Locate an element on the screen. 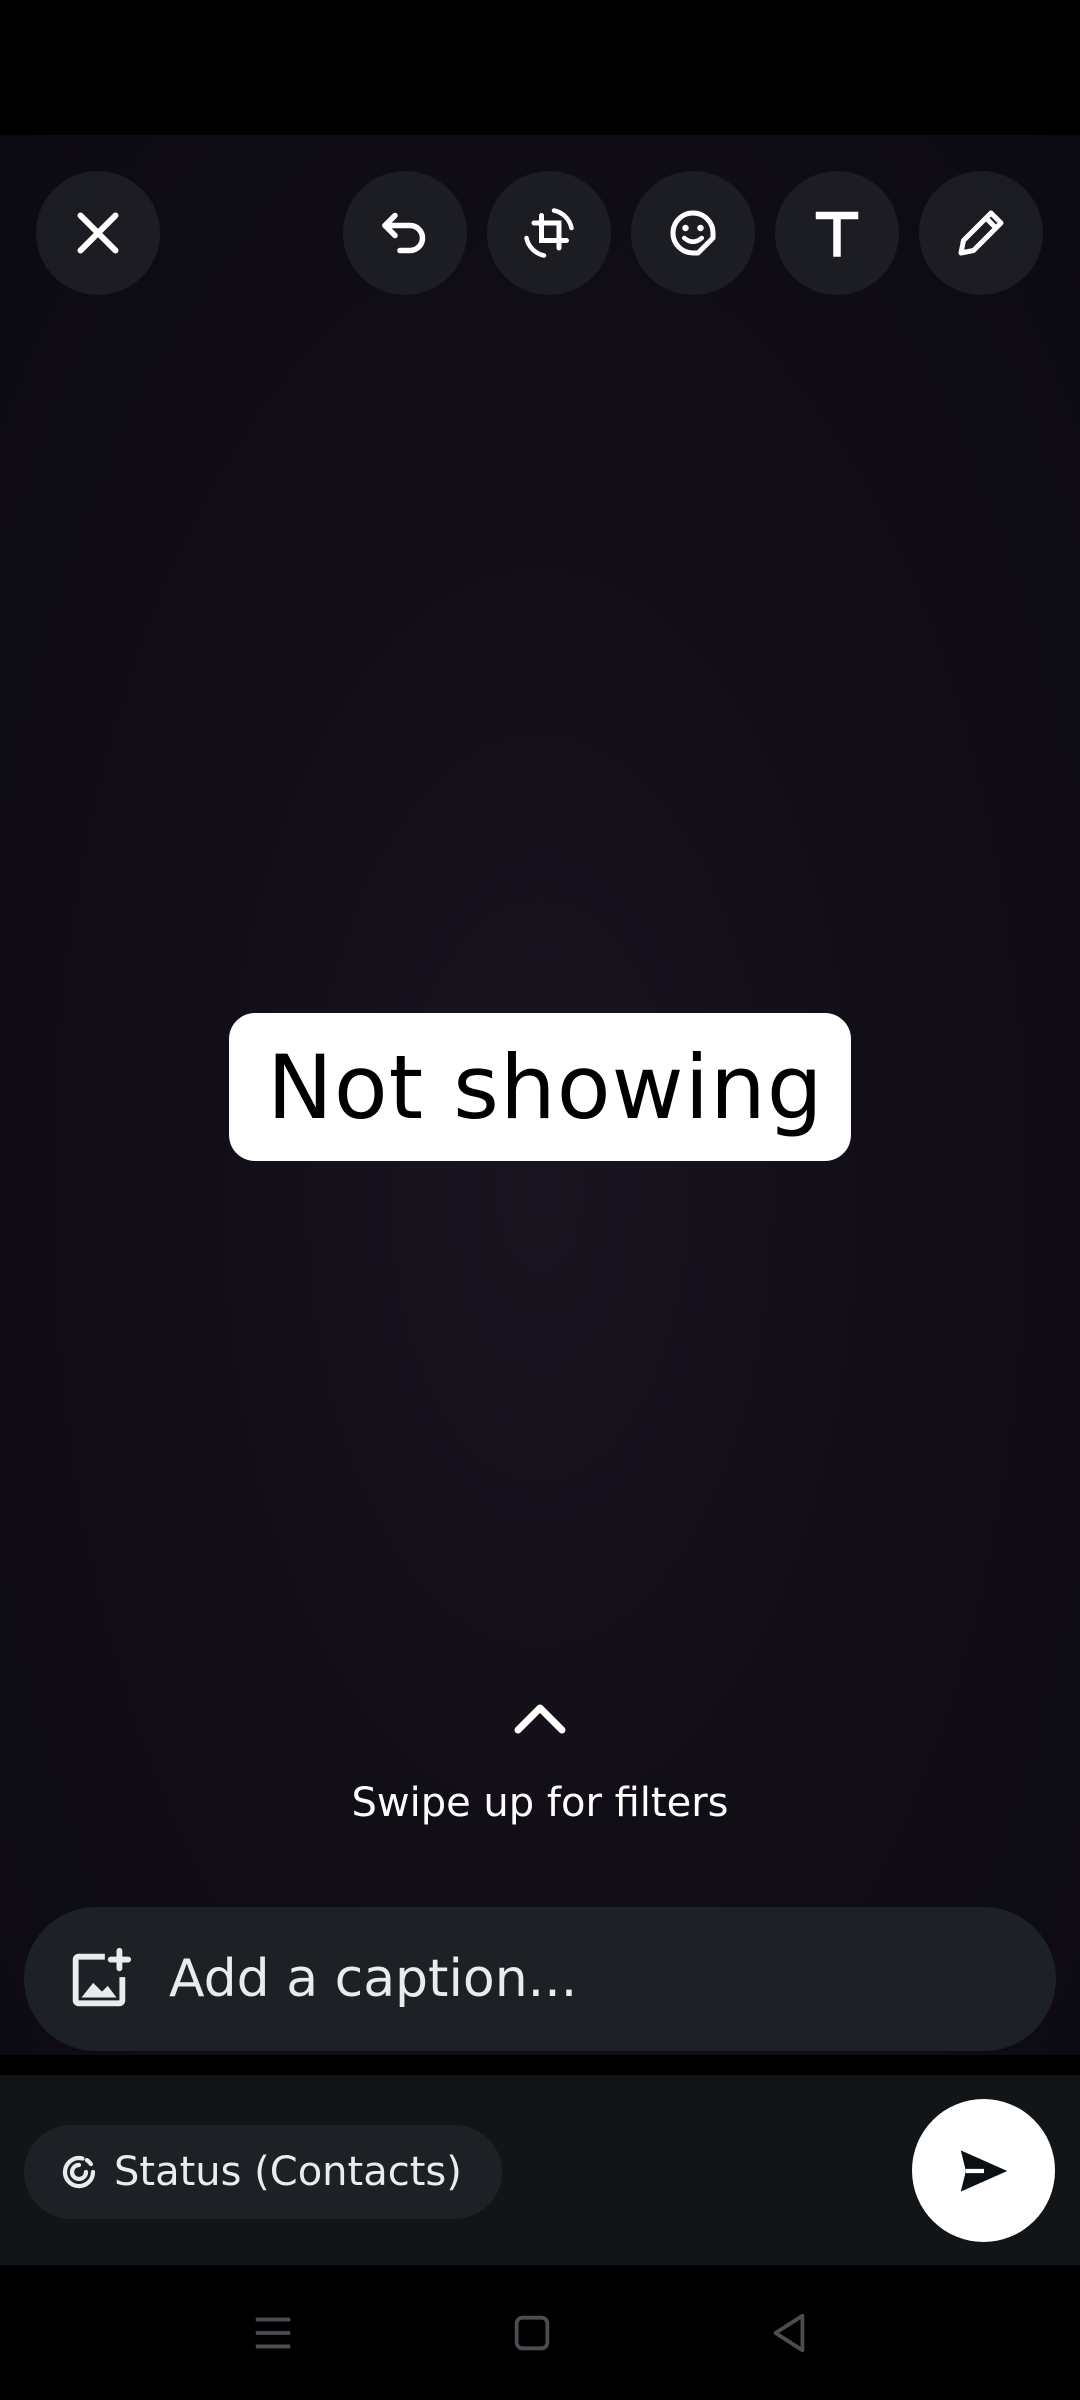 This screenshot has width=1080, height=2400. text-button is located at coordinates (837, 233).